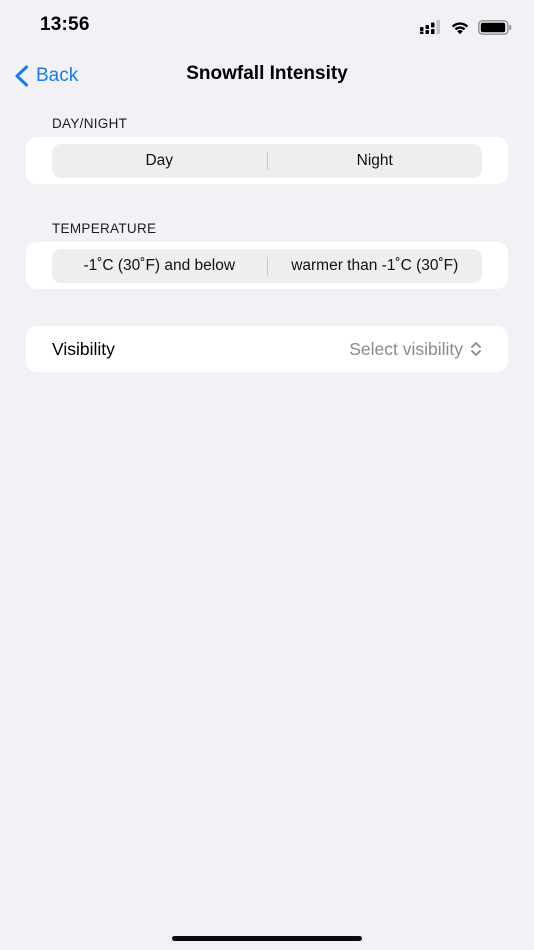  What do you see at coordinates (406, 348) in the screenshot?
I see `visibility-value: Select visibility` at bounding box center [406, 348].